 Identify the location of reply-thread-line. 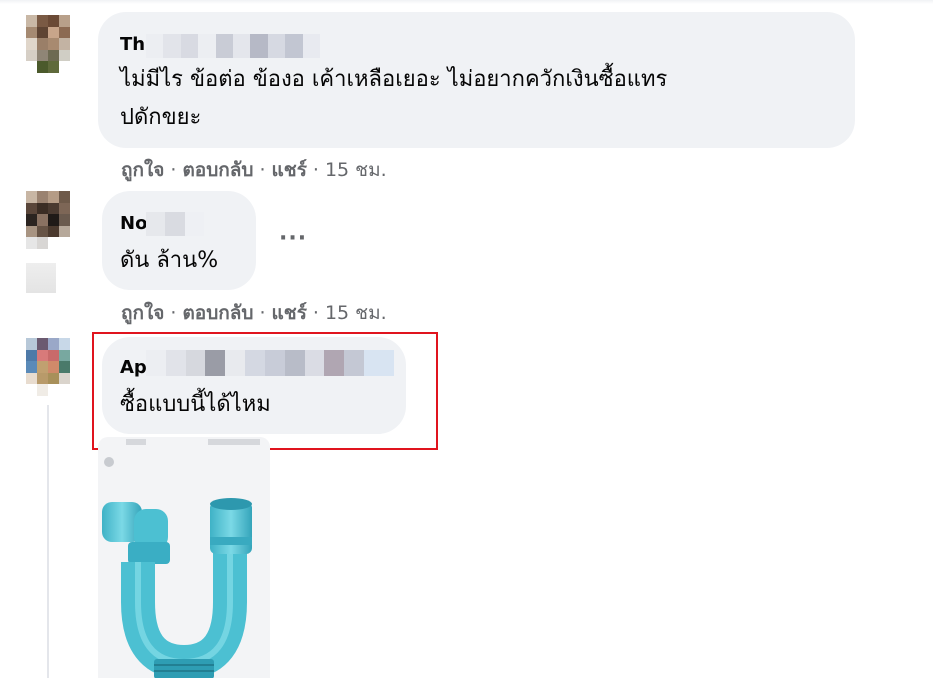
(48, 541).